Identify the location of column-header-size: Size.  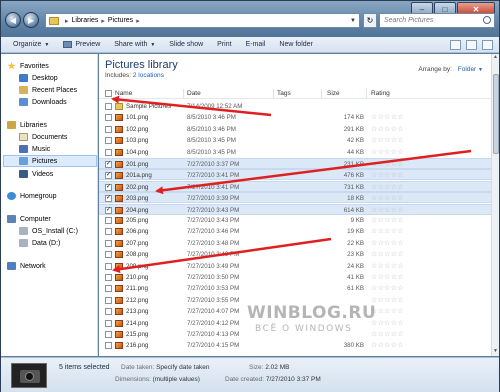
(333, 93).